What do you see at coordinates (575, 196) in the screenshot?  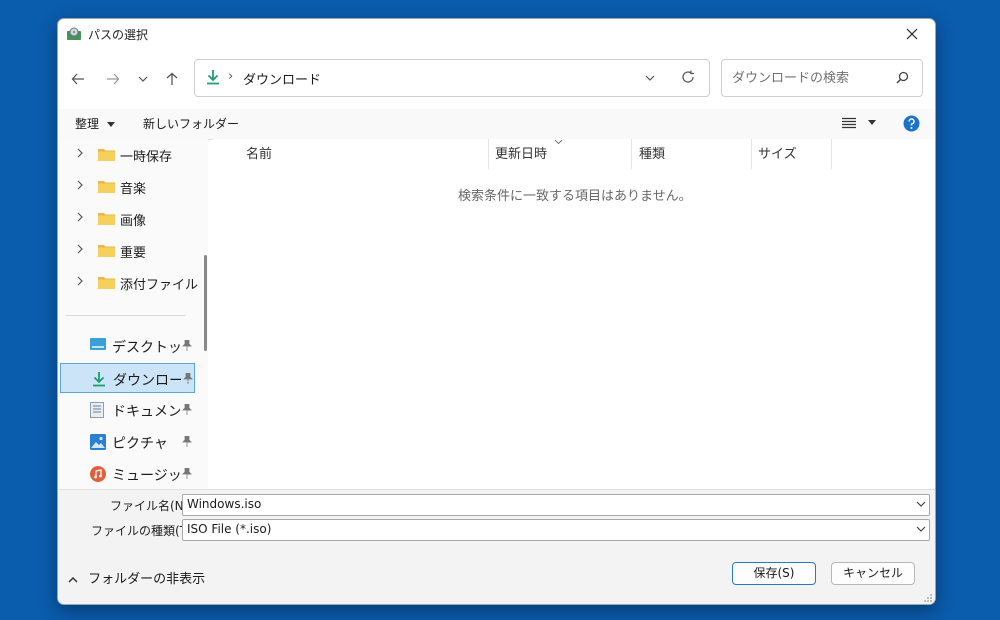 I see `empty-results-message: 検索条件に一致する項目はありません。` at bounding box center [575, 196].